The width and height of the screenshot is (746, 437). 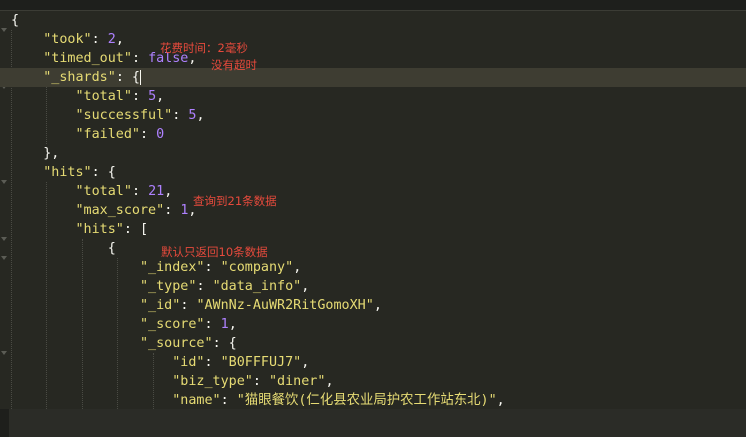 What do you see at coordinates (102, 115) in the screenshot?
I see `code-line: "successful": 5,` at bounding box center [102, 115].